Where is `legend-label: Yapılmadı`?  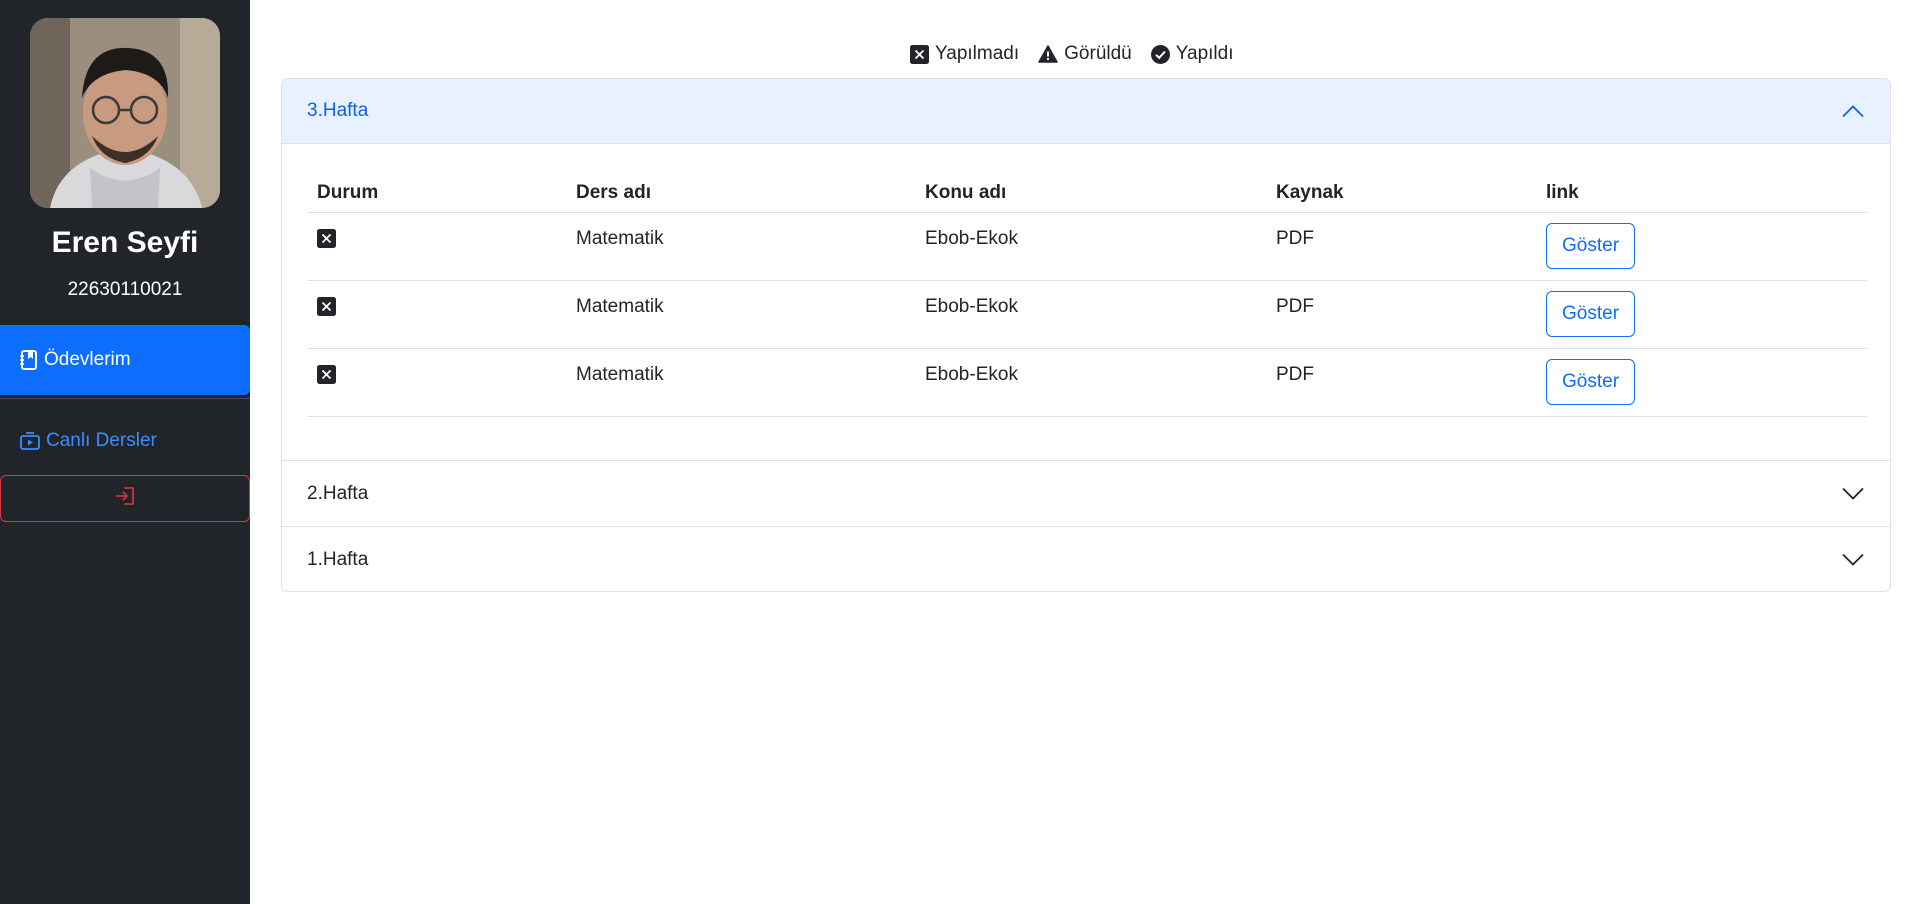
legend-label: Yapılmadı is located at coordinates (977, 53).